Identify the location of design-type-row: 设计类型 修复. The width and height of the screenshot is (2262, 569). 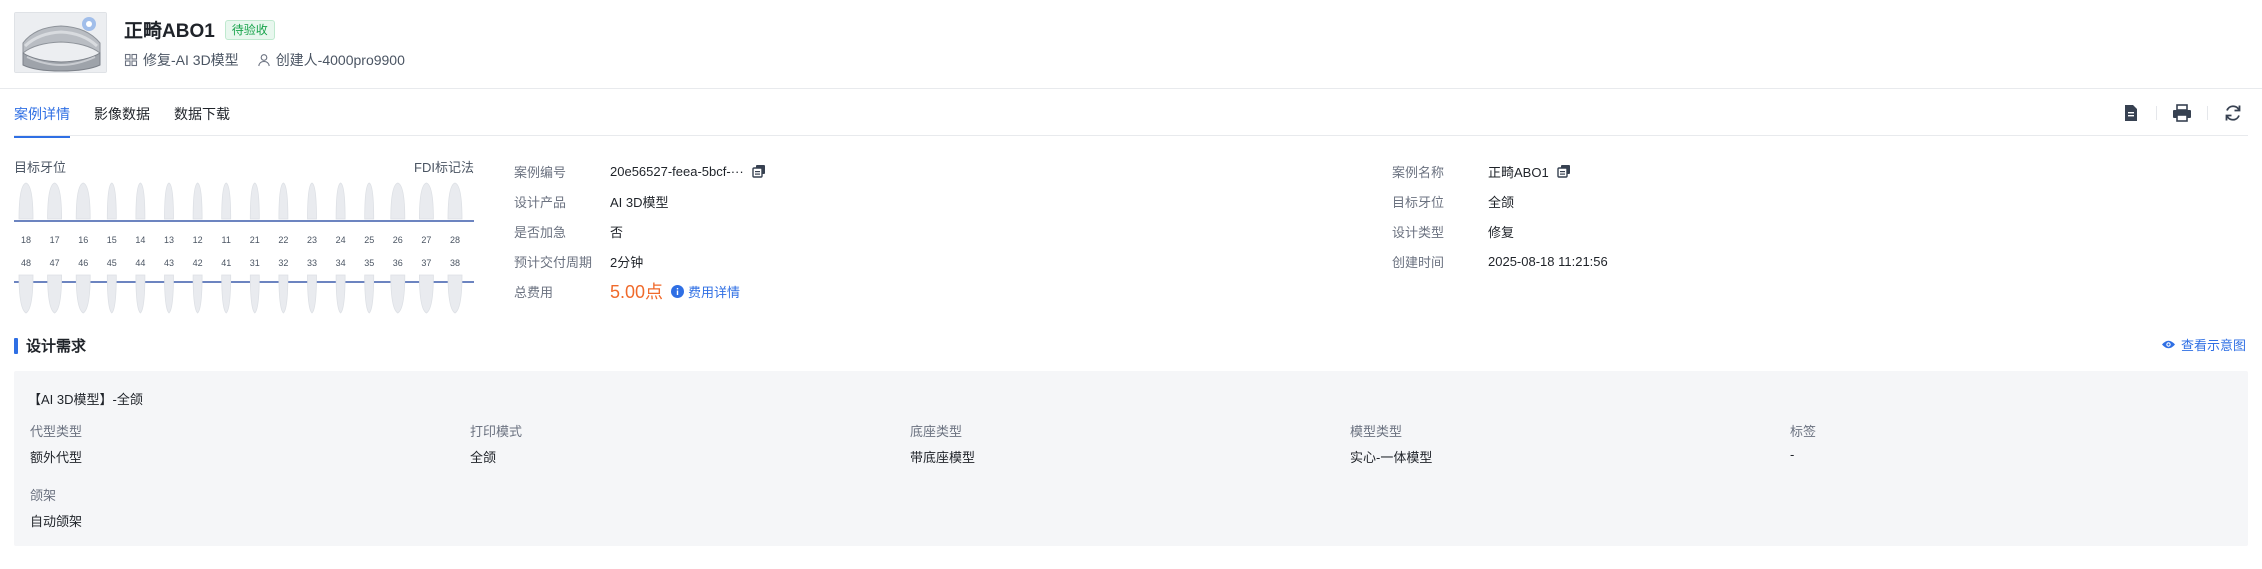
(1500, 231).